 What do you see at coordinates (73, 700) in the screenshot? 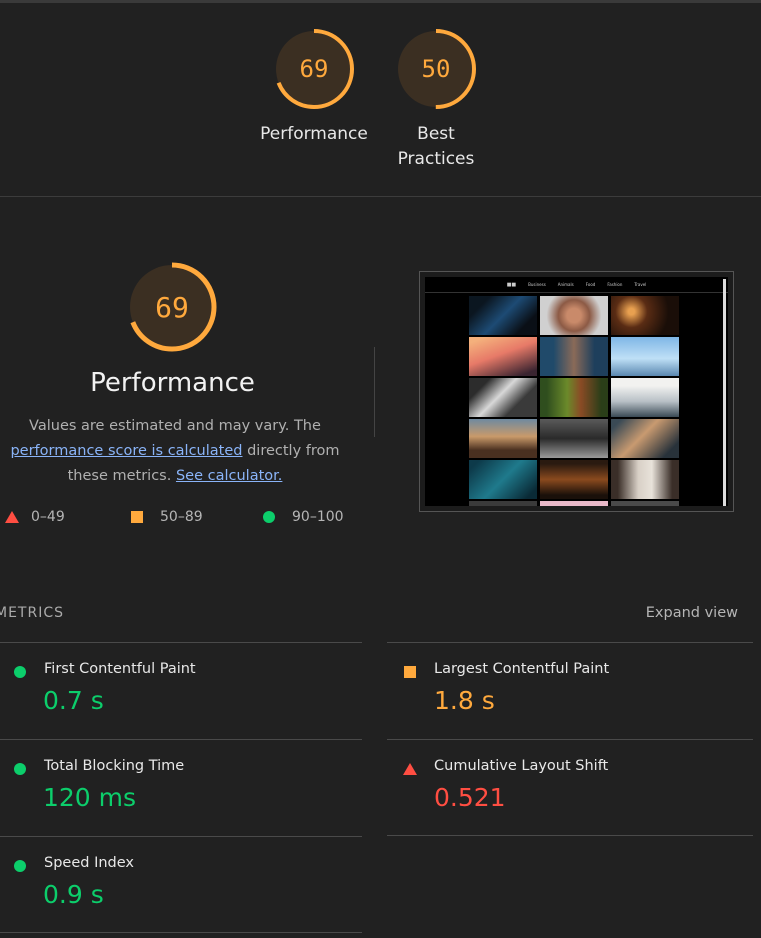
I see `metric-value: 0.7 s` at bounding box center [73, 700].